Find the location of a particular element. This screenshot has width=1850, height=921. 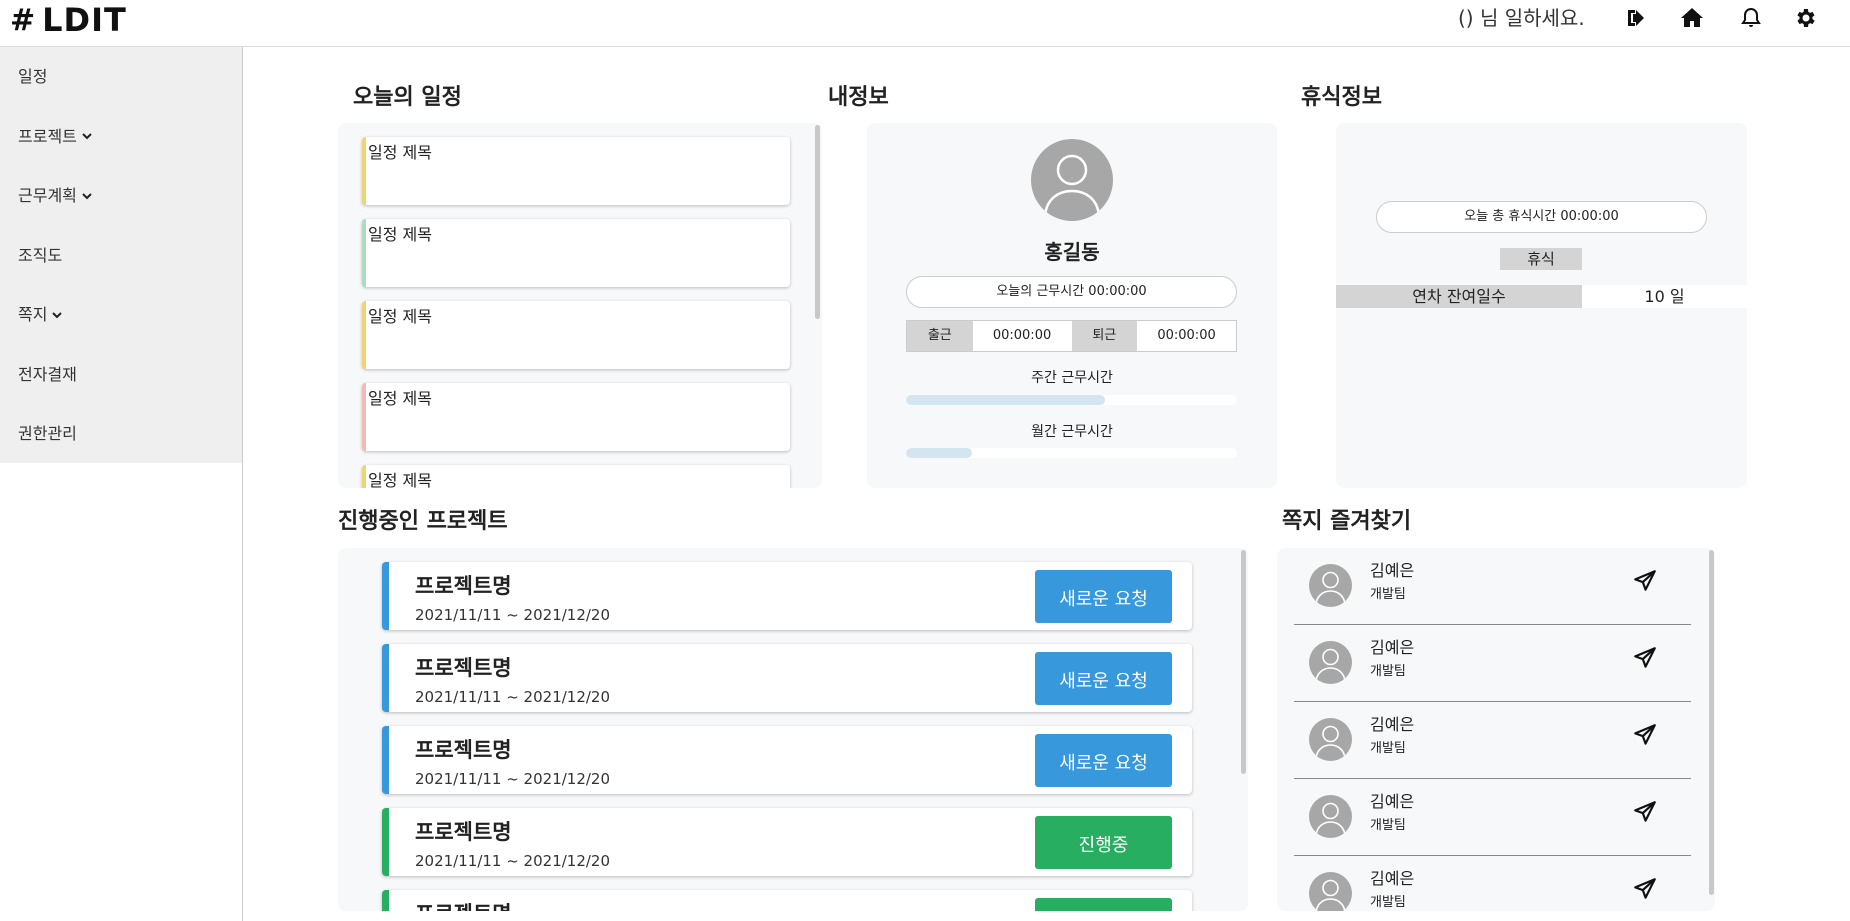

leave-value: 10 일 is located at coordinates (1664, 296).